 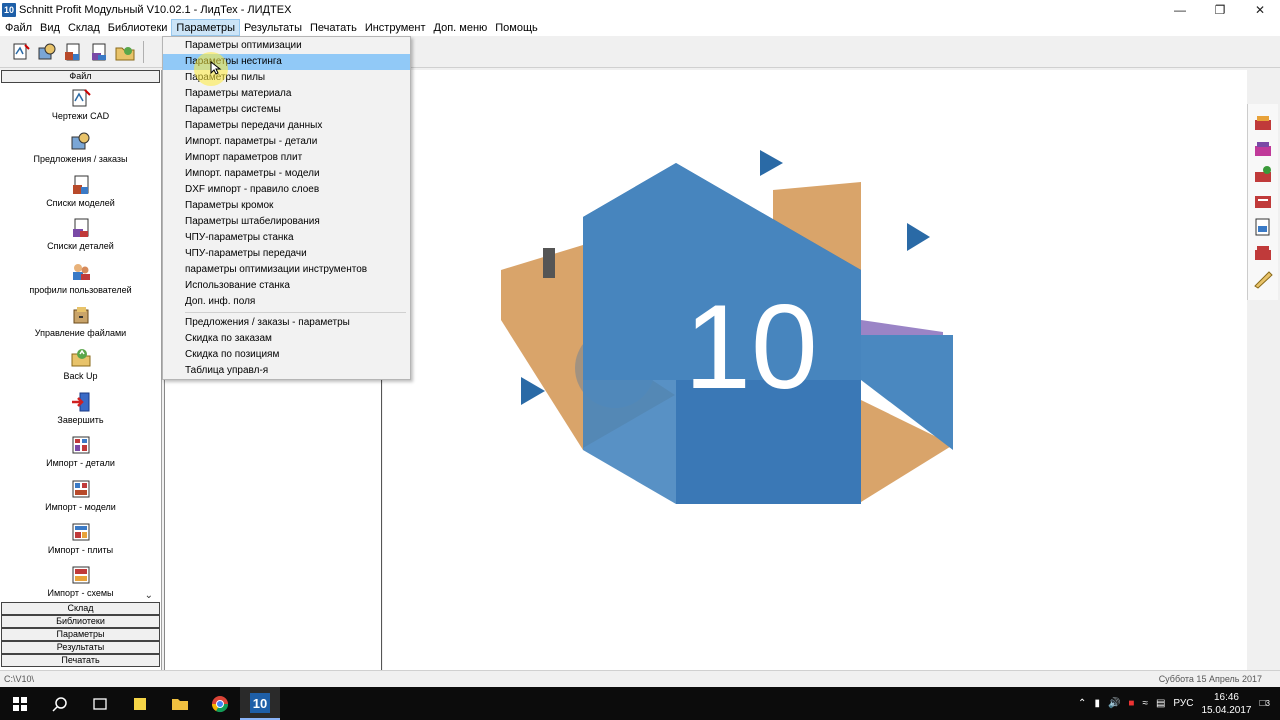 I want to click on menu-item-optimization-params: Параметры оптимизации, so click(x=286, y=46).